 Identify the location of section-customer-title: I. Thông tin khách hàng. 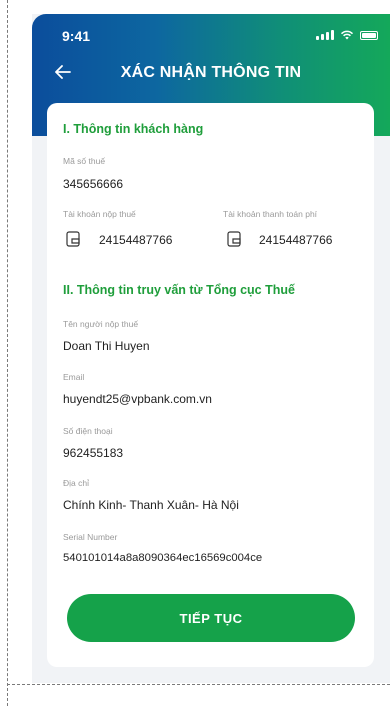
(133, 129).